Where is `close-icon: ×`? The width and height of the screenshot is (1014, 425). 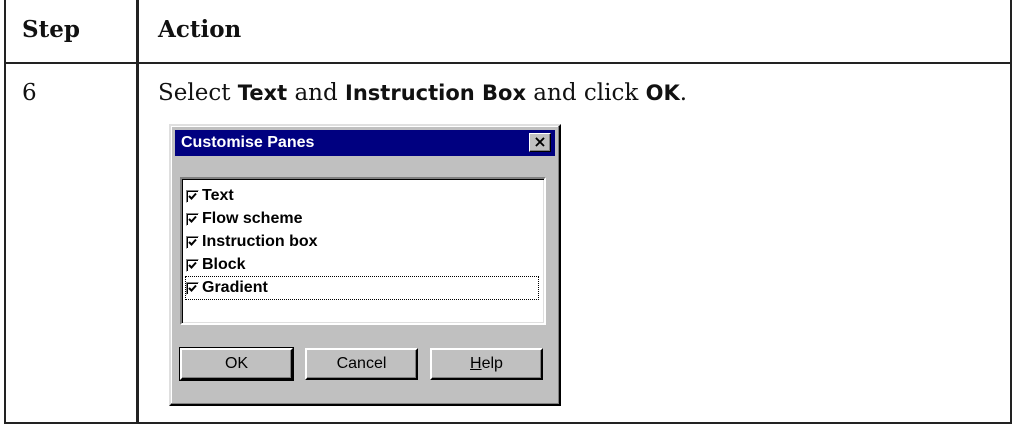 close-icon: × is located at coordinates (540, 141).